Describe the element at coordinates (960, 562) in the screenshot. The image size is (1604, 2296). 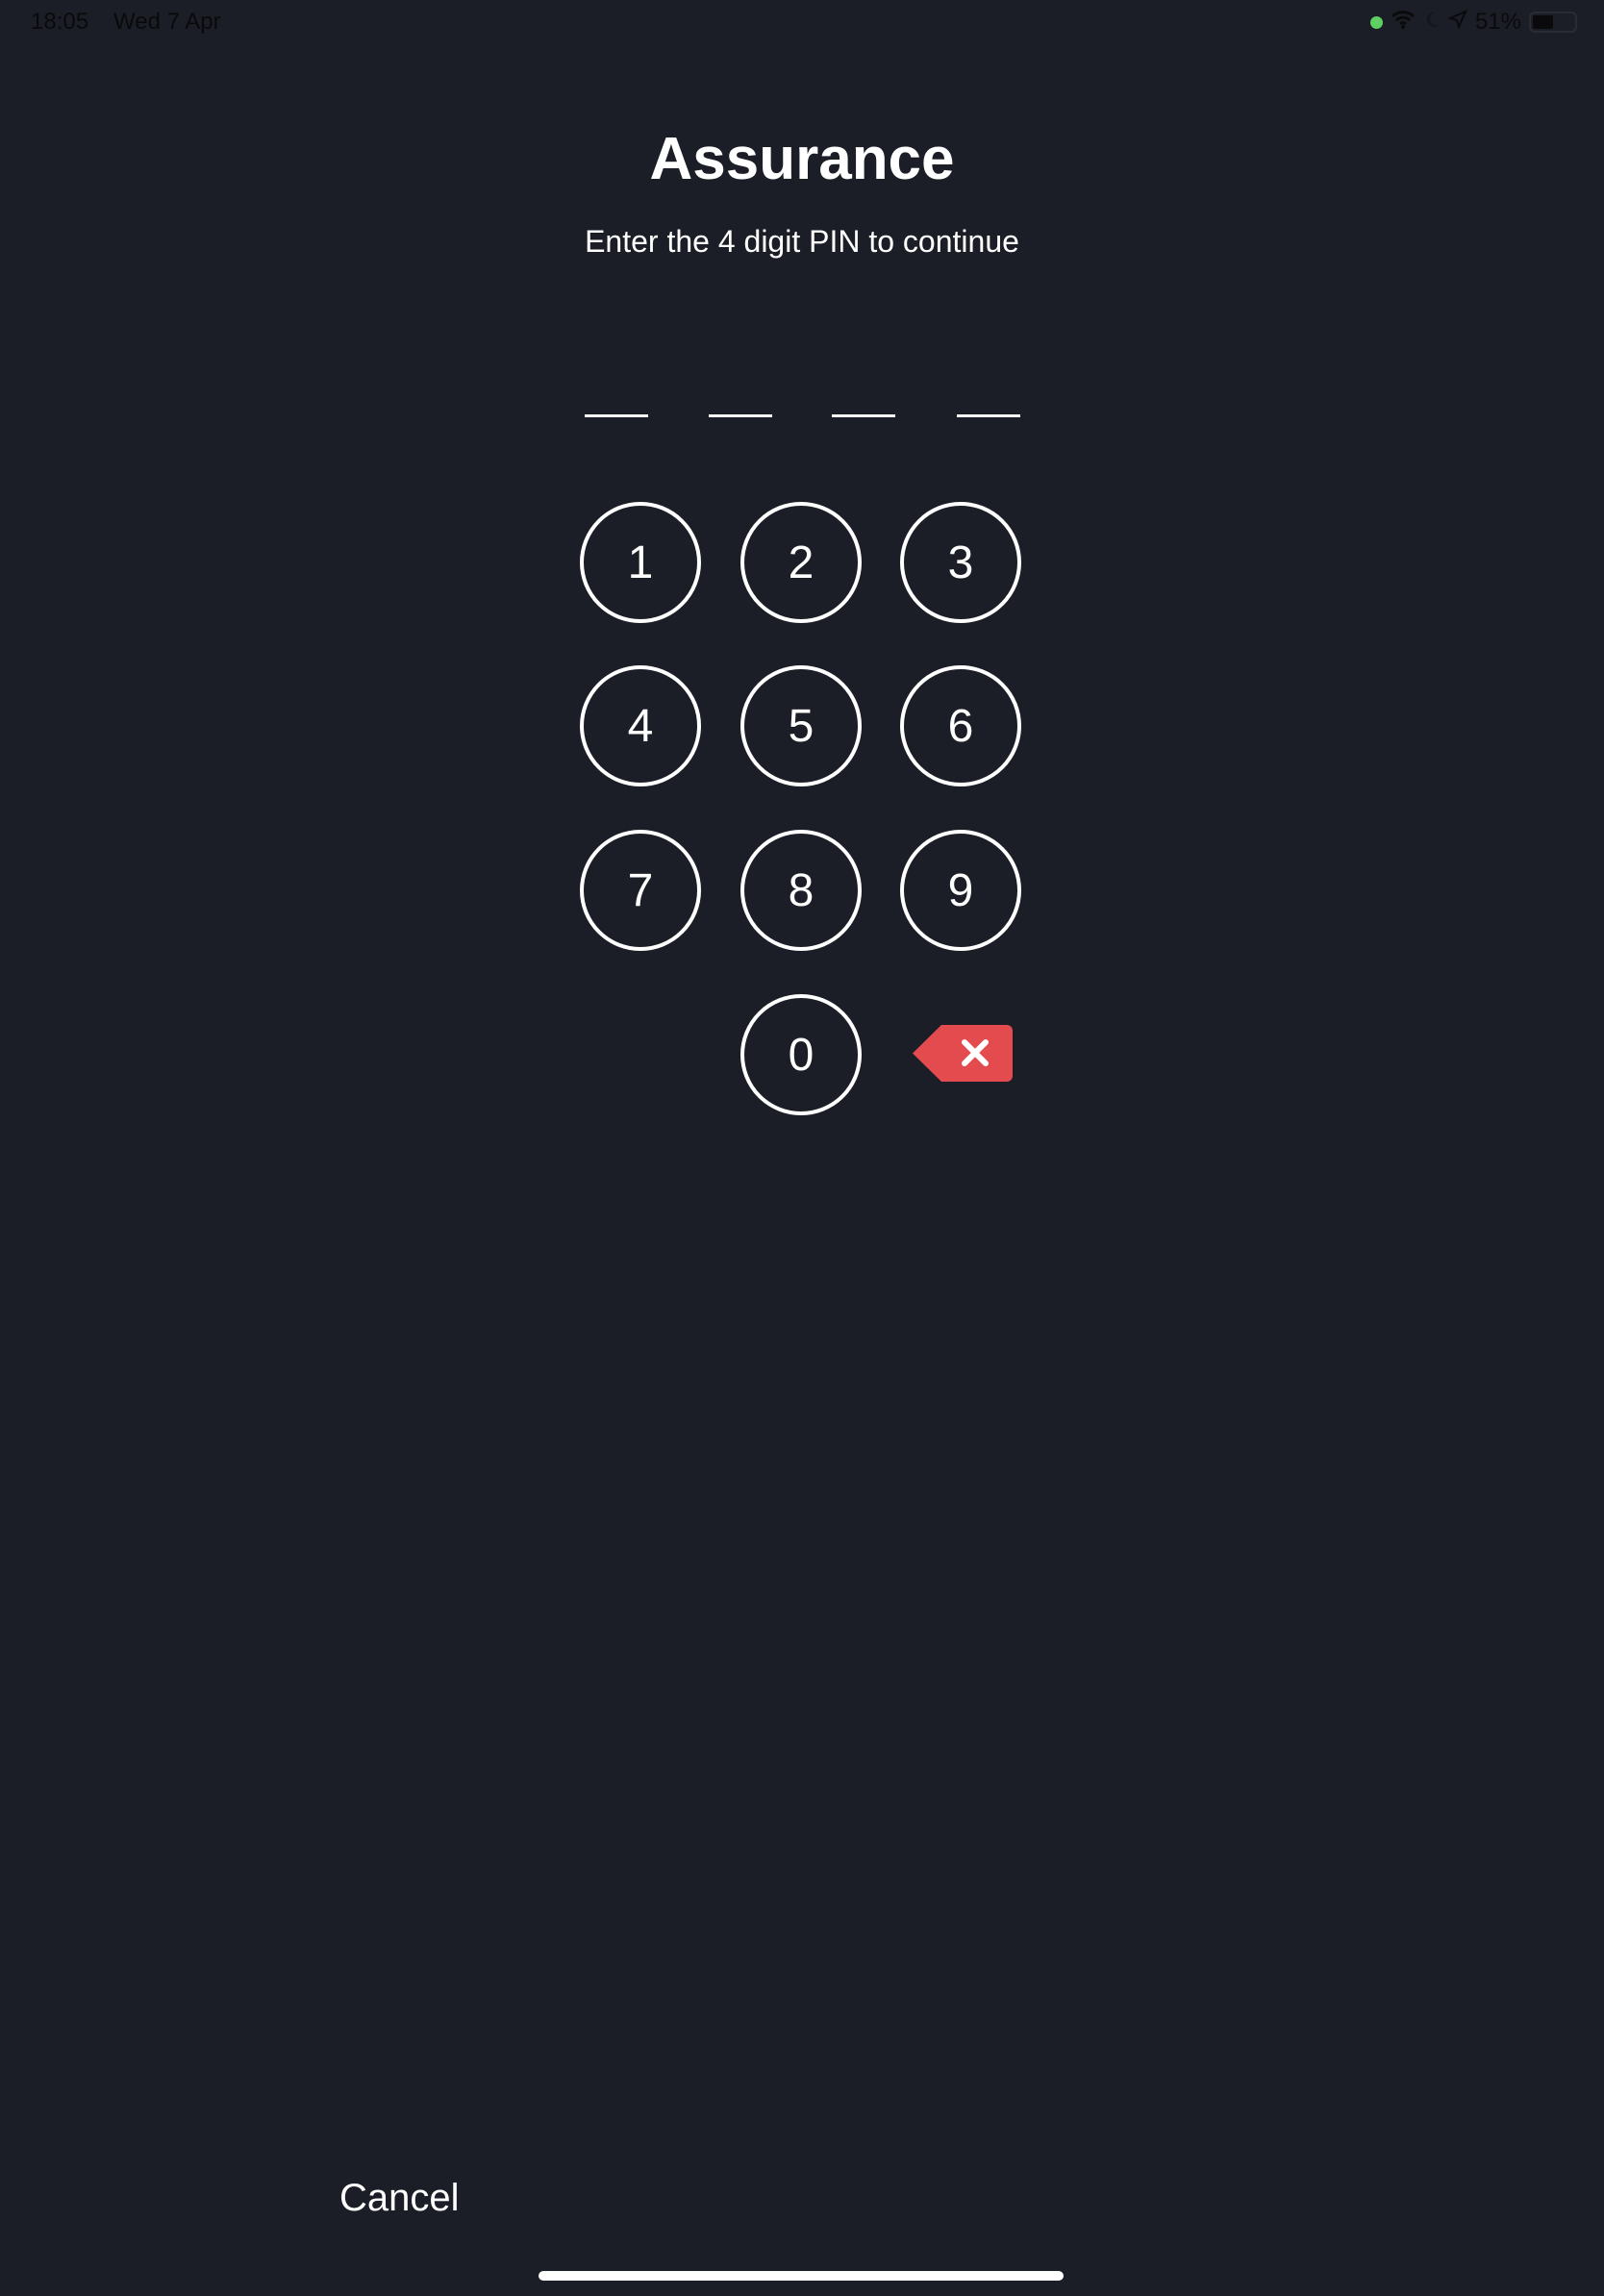
I see `key-3: 3` at that location.